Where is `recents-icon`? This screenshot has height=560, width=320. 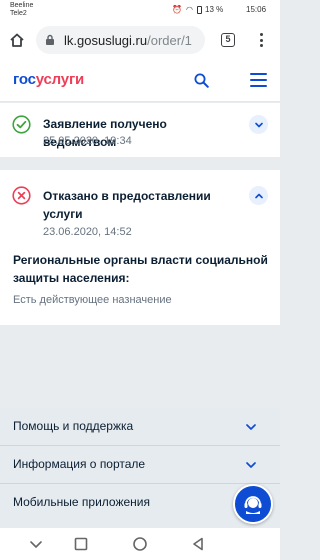 recents-icon is located at coordinates (81, 544).